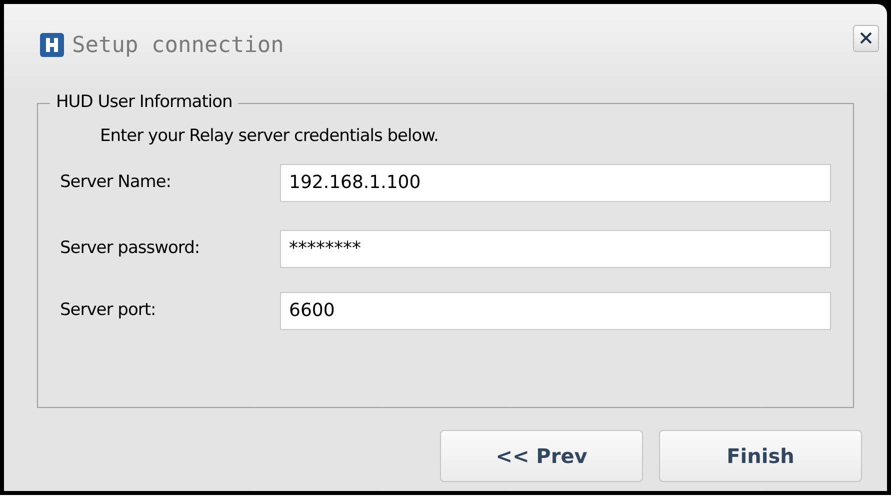 The width and height of the screenshot is (891, 501). What do you see at coordinates (269, 136) in the screenshot?
I see `description-text: Enter your Relay server credentials below.` at bounding box center [269, 136].